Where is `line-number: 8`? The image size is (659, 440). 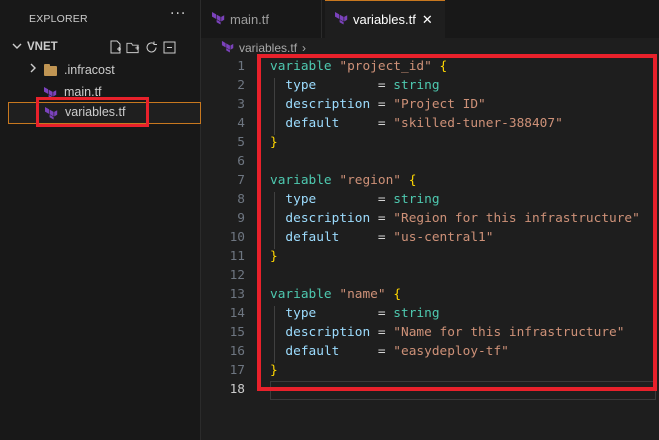 line-number: 8 is located at coordinates (241, 199).